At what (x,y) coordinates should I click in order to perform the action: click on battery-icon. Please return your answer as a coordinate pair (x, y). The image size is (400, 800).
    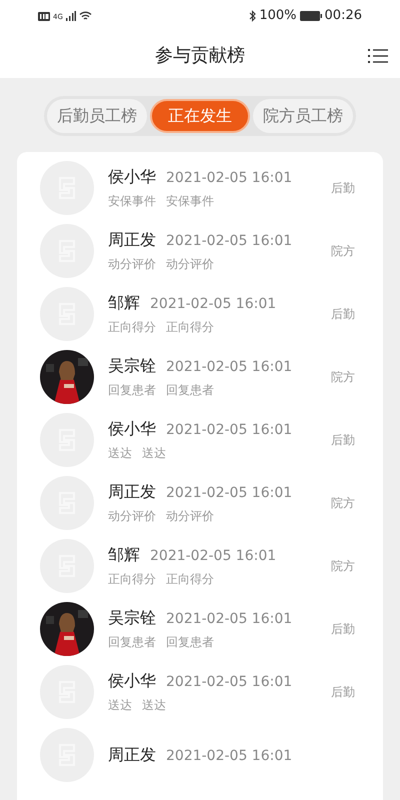
    Looking at the image, I should click on (311, 16).